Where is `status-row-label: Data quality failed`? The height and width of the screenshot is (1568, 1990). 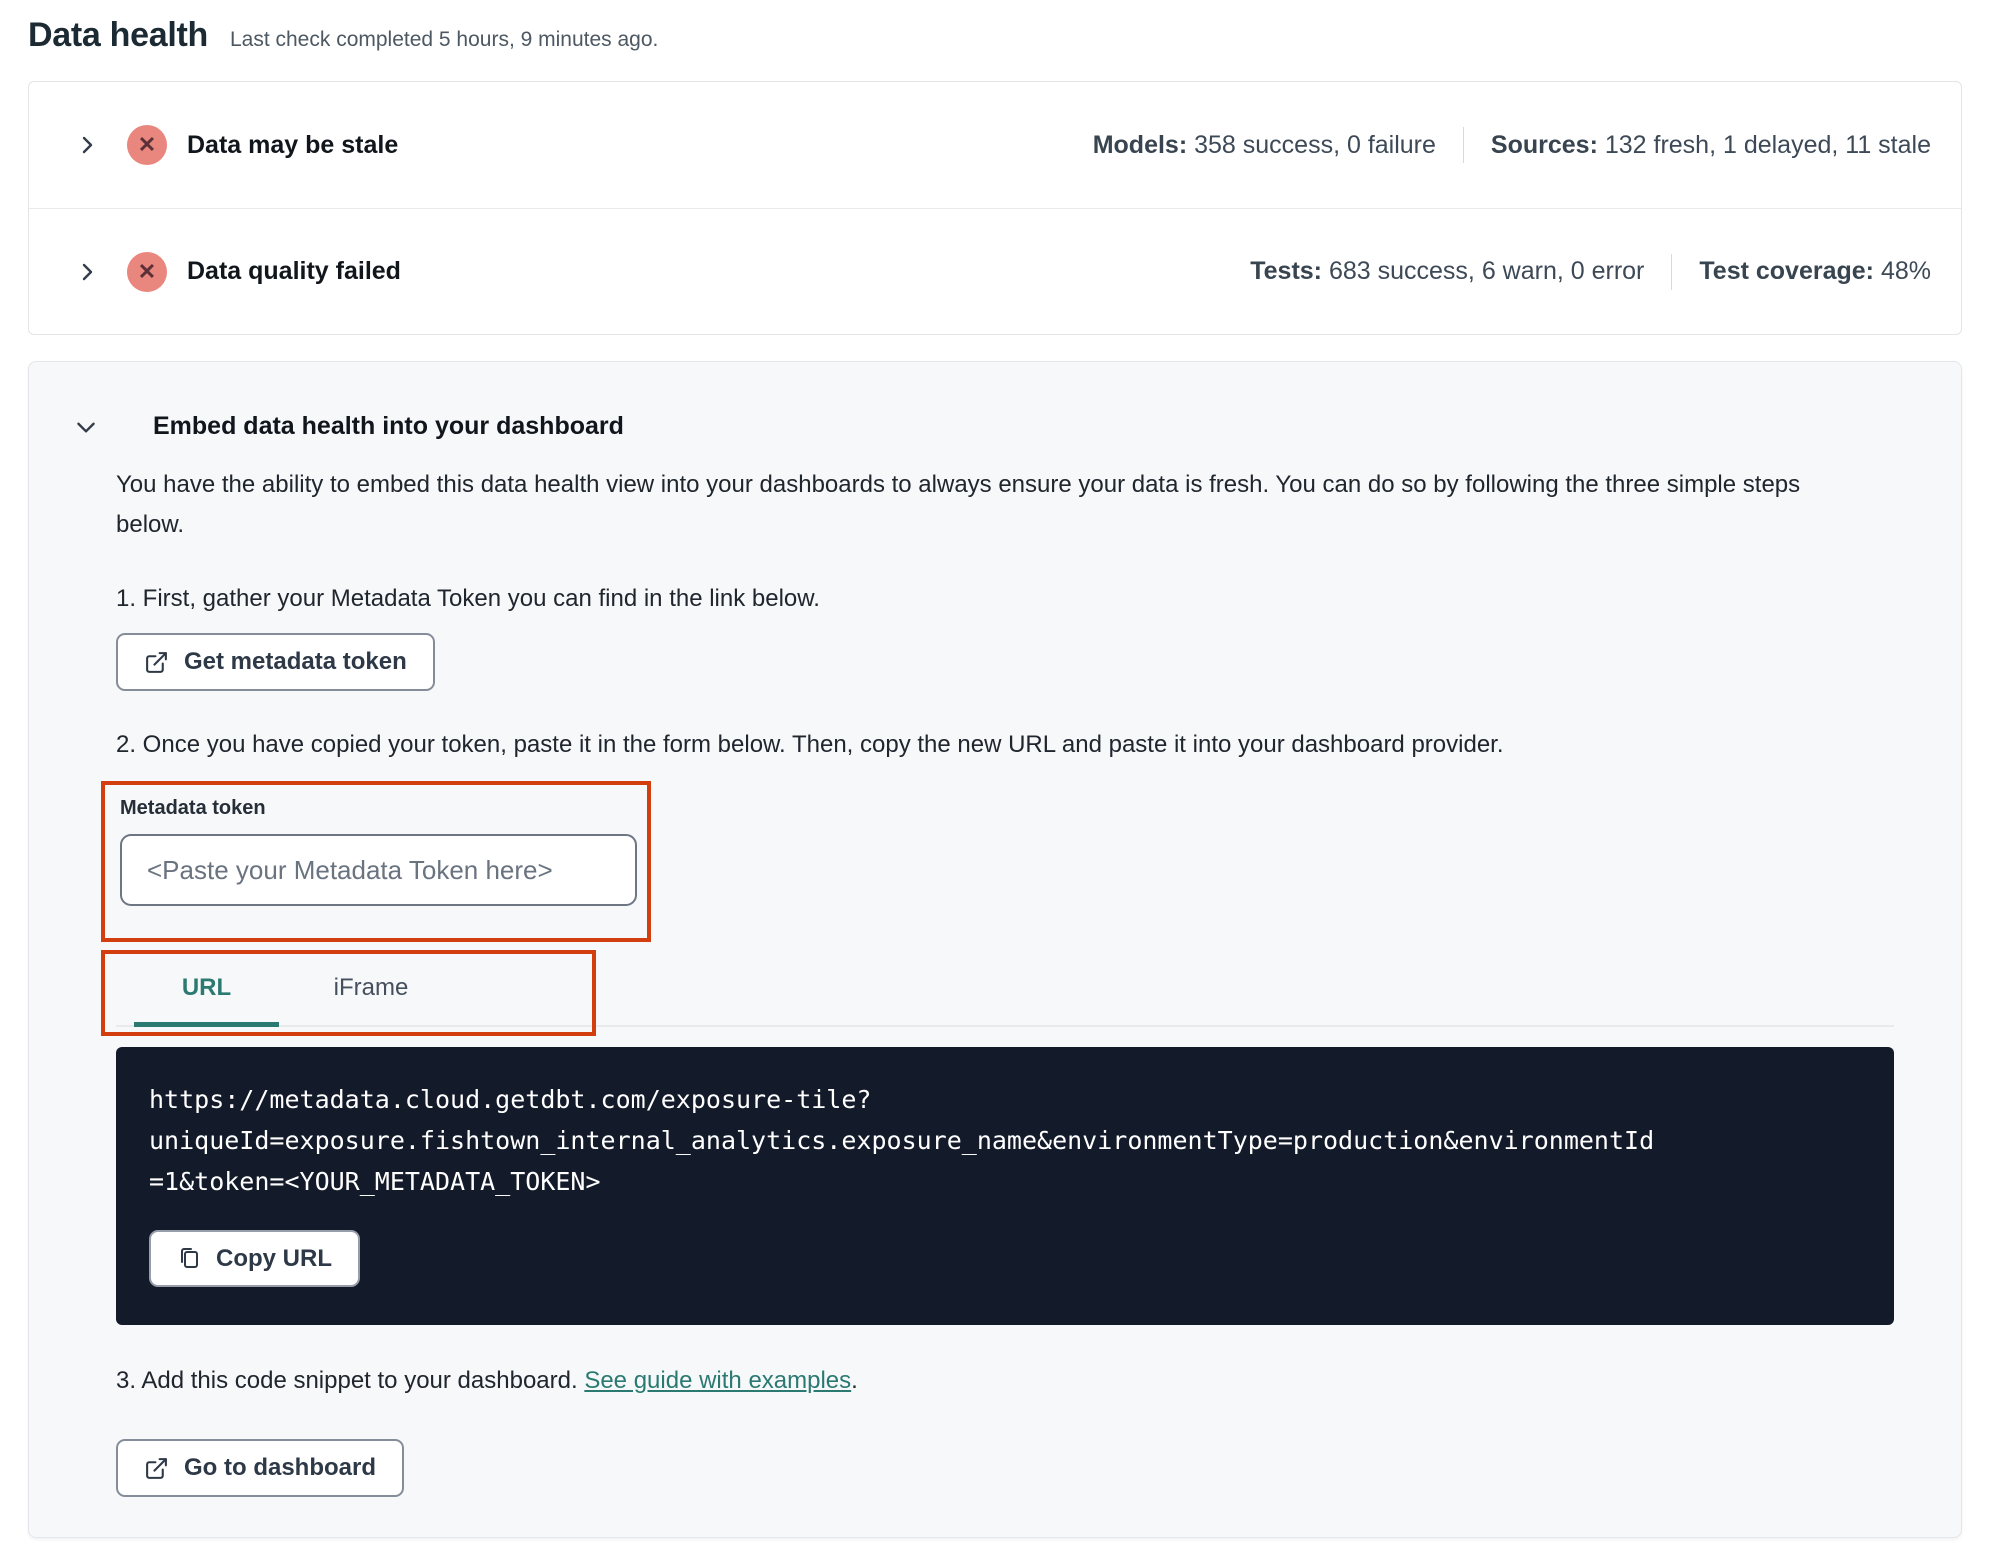
status-row-label: Data quality failed is located at coordinates (294, 271).